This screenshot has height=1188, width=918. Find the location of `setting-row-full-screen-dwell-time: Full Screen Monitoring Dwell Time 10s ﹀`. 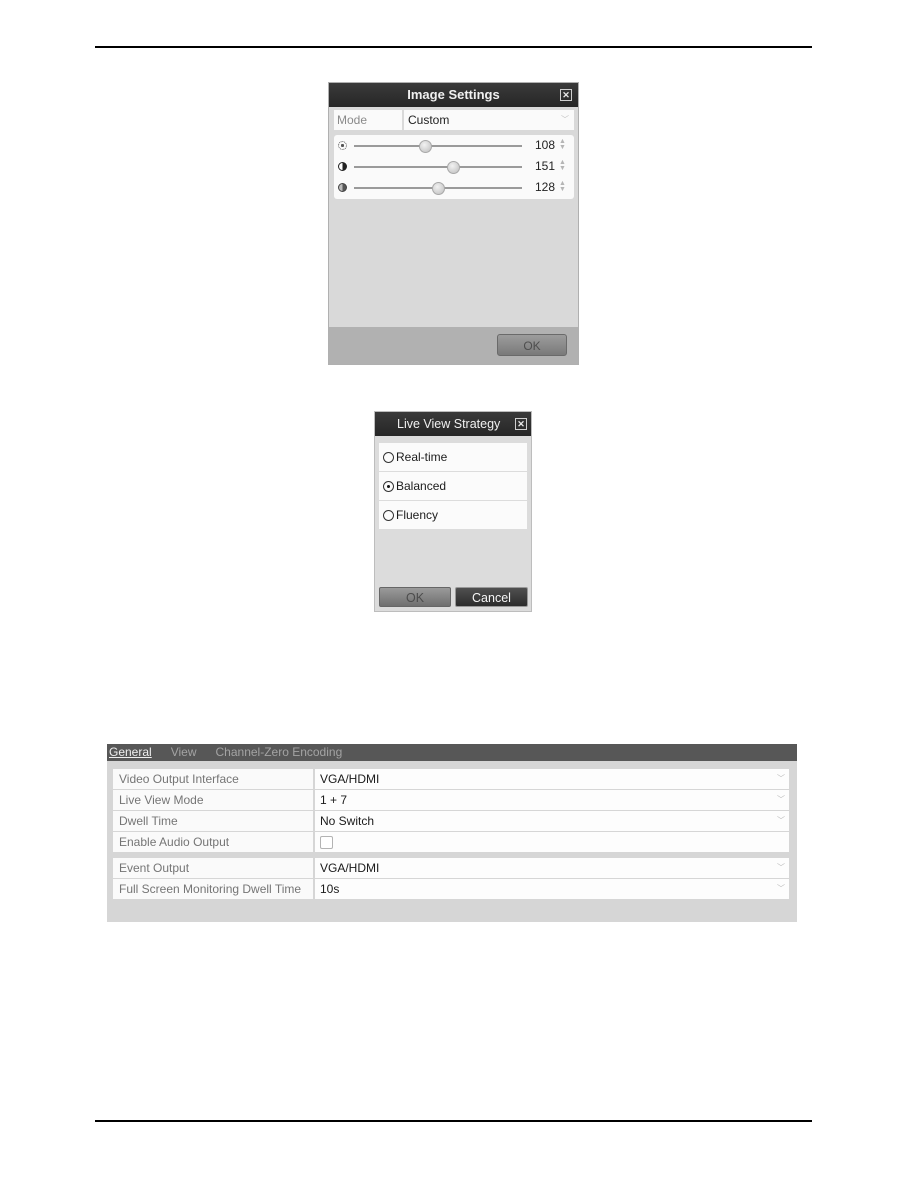

setting-row-full-screen-dwell-time: Full Screen Monitoring Dwell Time 10s ﹀ is located at coordinates (451, 889).